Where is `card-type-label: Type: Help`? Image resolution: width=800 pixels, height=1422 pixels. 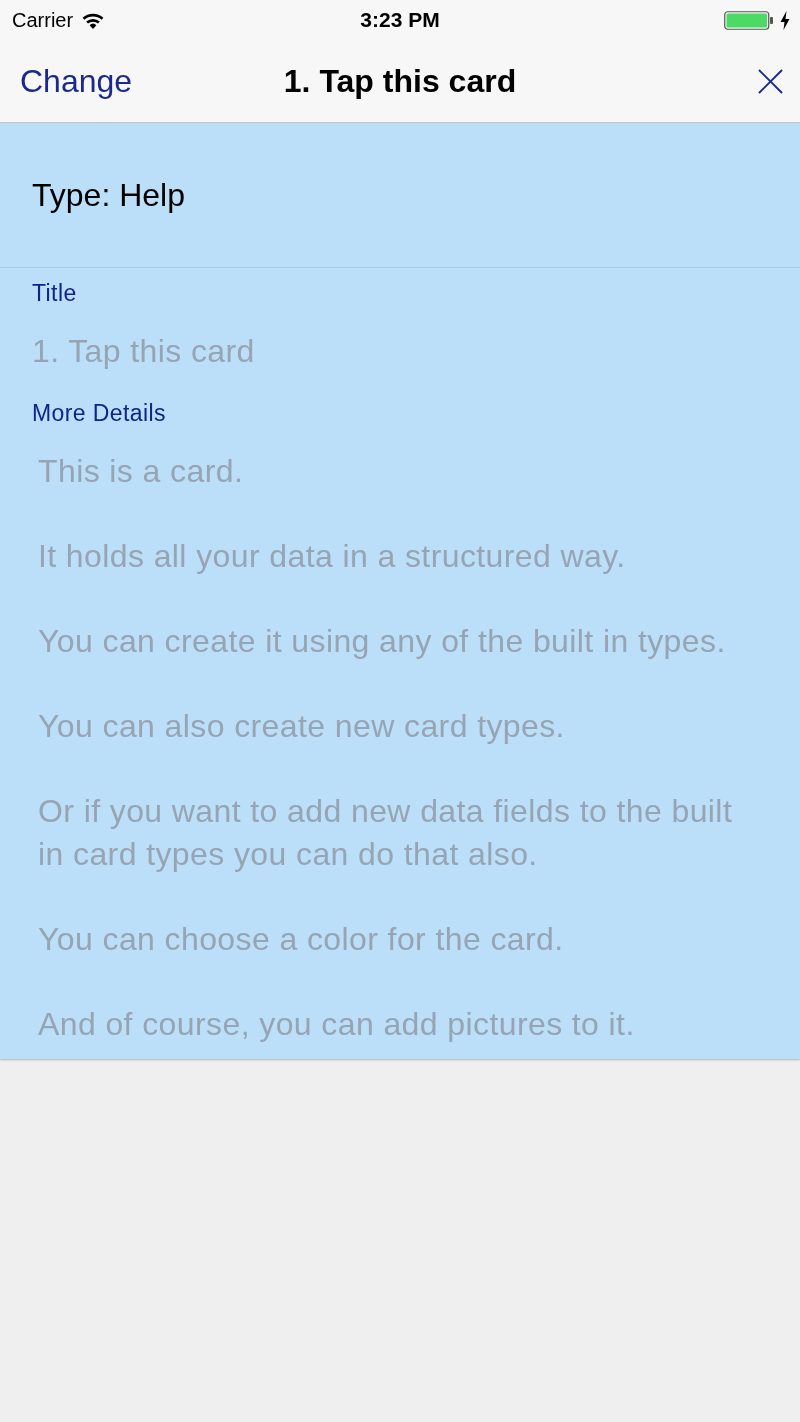
card-type-label: Type: Help is located at coordinates (108, 195).